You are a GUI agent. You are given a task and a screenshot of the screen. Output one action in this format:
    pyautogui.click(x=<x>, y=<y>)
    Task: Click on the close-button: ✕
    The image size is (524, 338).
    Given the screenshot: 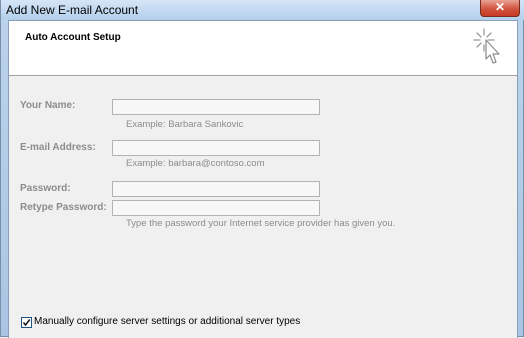 What is the action you would take?
    pyautogui.click(x=500, y=8)
    